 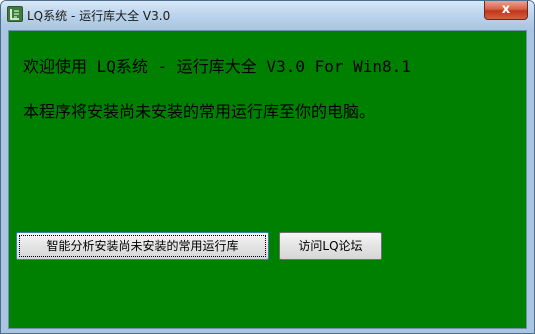 What do you see at coordinates (267, 15) in the screenshot?
I see `title-bar: LQ系统 - 运行库大全 V3.0 x` at bounding box center [267, 15].